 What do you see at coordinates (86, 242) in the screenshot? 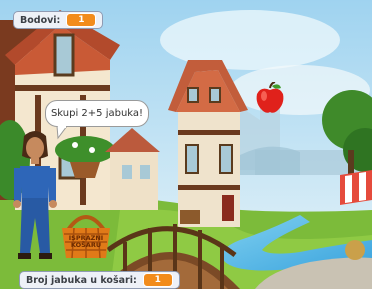
I see `empty-basket-button: ISPRAZNI KOŠARU` at bounding box center [86, 242].